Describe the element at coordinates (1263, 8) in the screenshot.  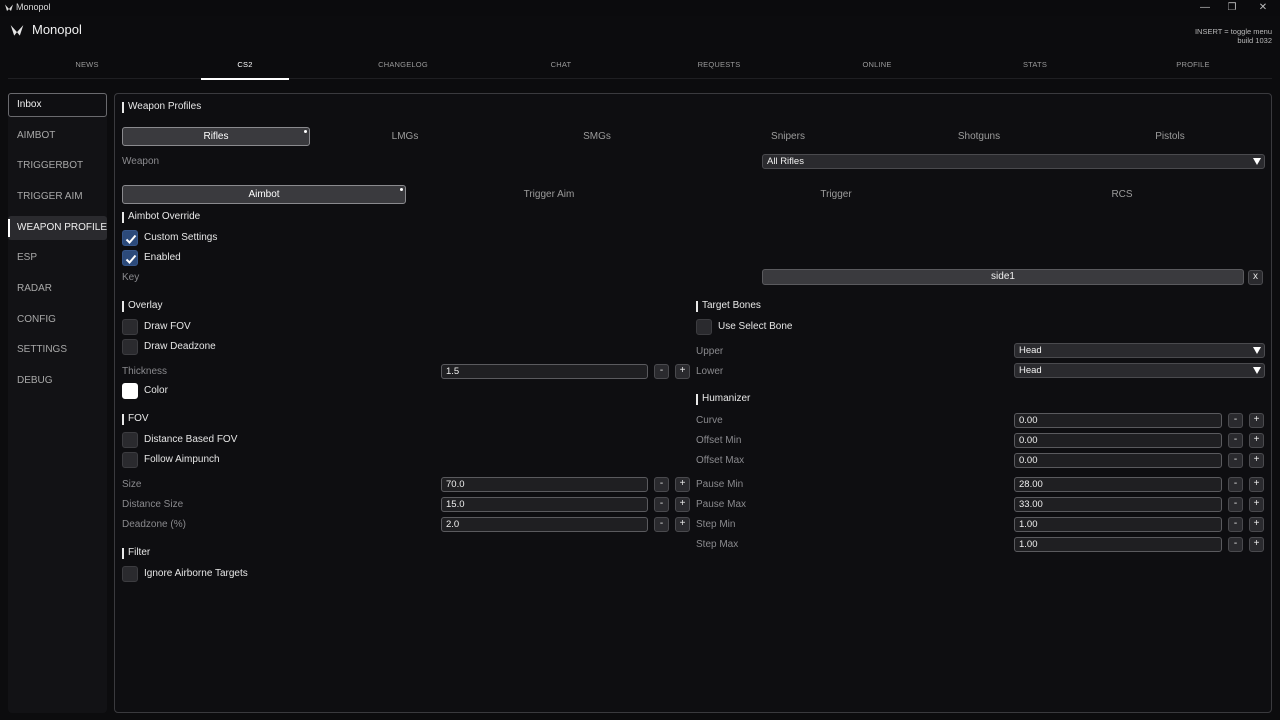
I see `close-icon: ✕` at that location.